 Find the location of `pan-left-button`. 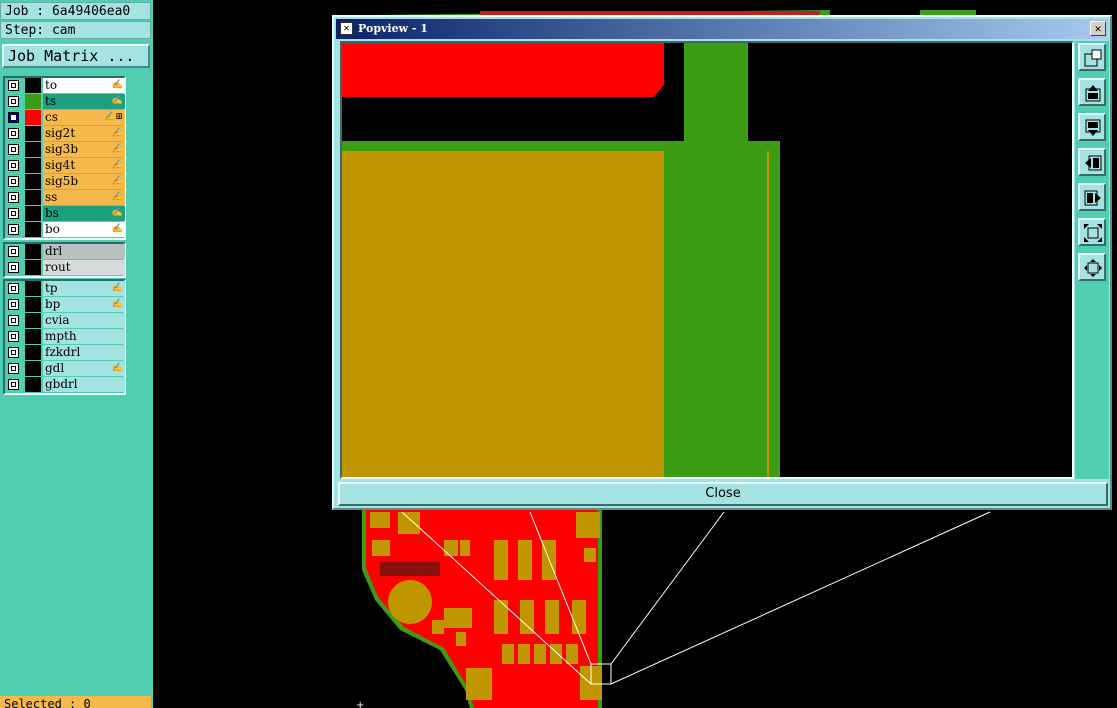

pan-left-button is located at coordinates (1092, 162).